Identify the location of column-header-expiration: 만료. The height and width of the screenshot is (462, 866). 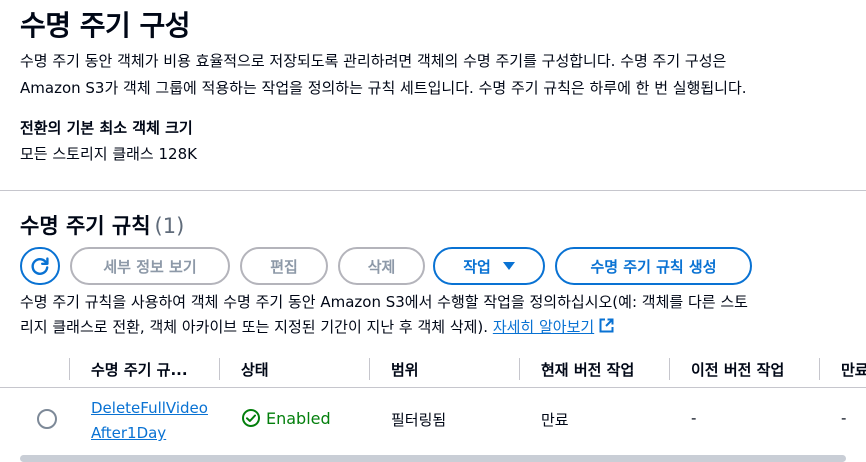
(853, 369).